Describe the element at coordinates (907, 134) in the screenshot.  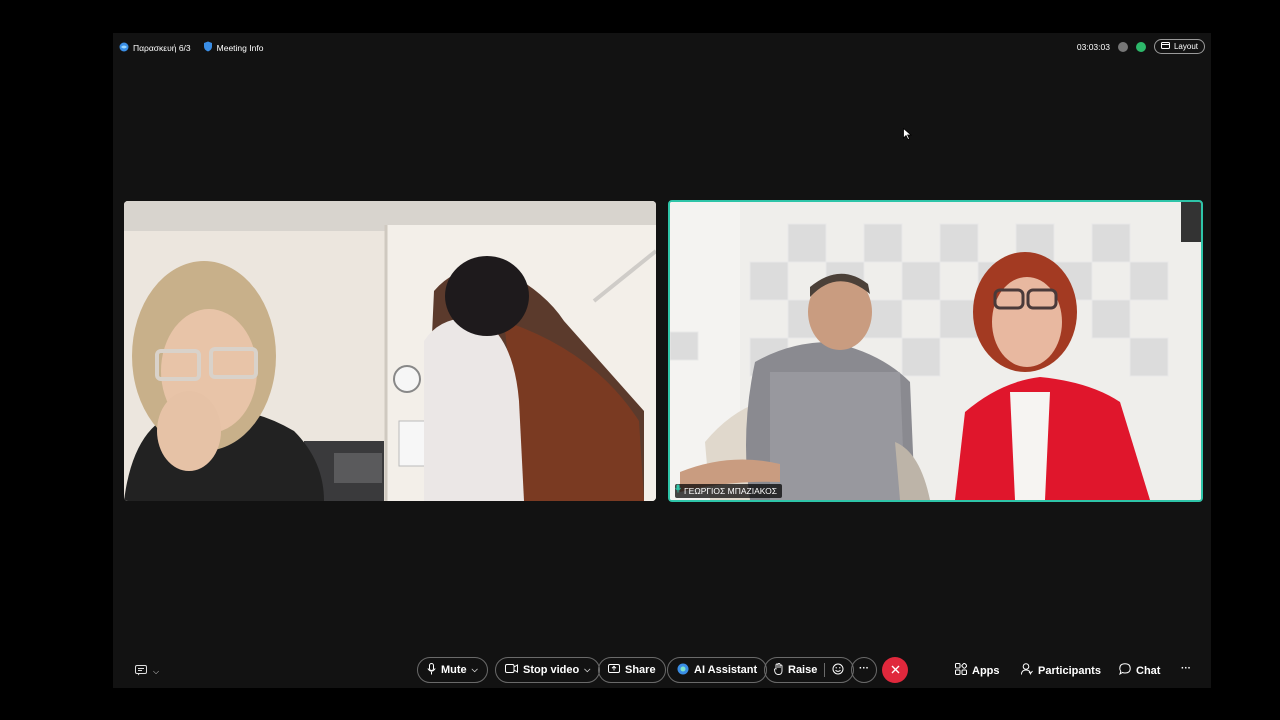
I see `mouse-cursor-icon` at that location.